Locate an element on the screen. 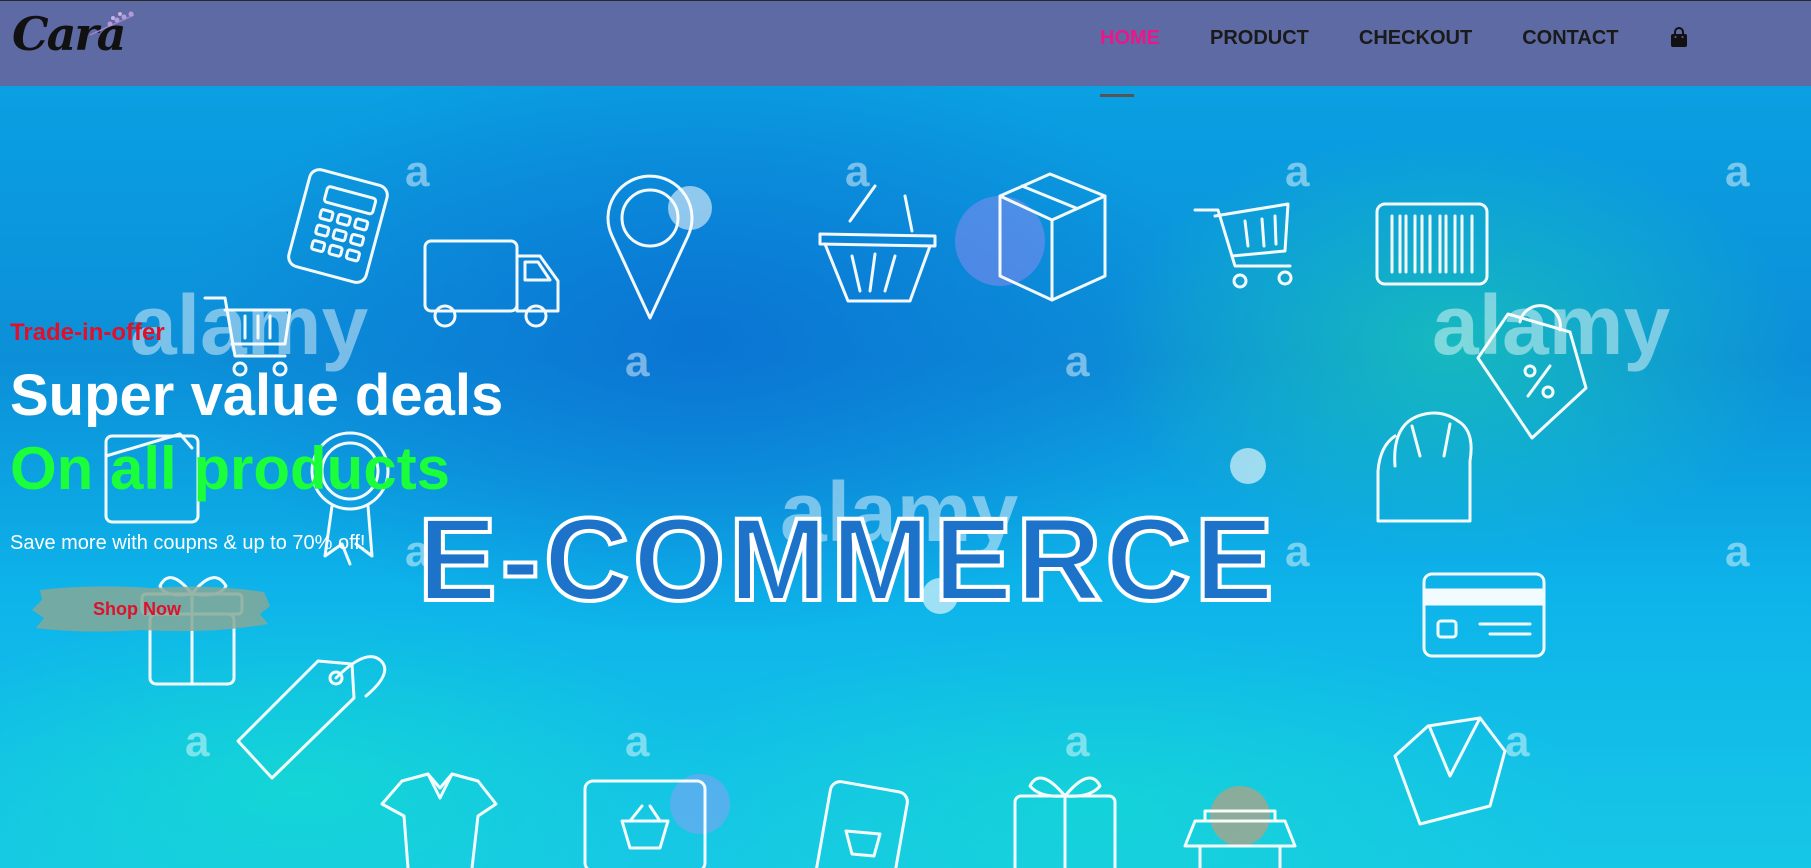  ecommerce-banner-text: E-COMMERCE is located at coordinates (847, 560).